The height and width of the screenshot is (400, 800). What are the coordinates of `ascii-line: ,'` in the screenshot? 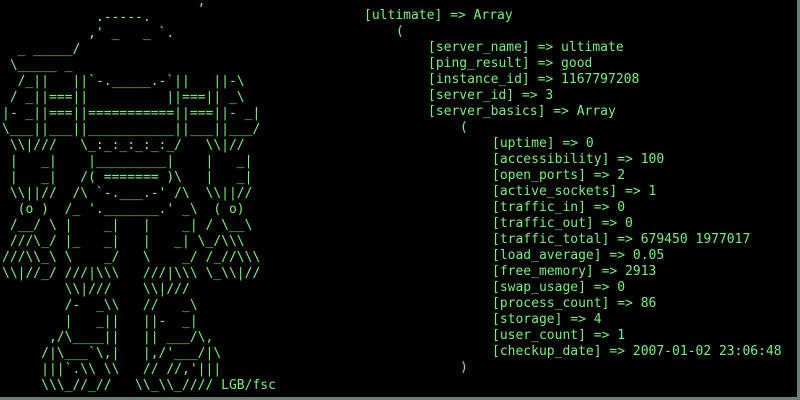 It's located at (108, 4).